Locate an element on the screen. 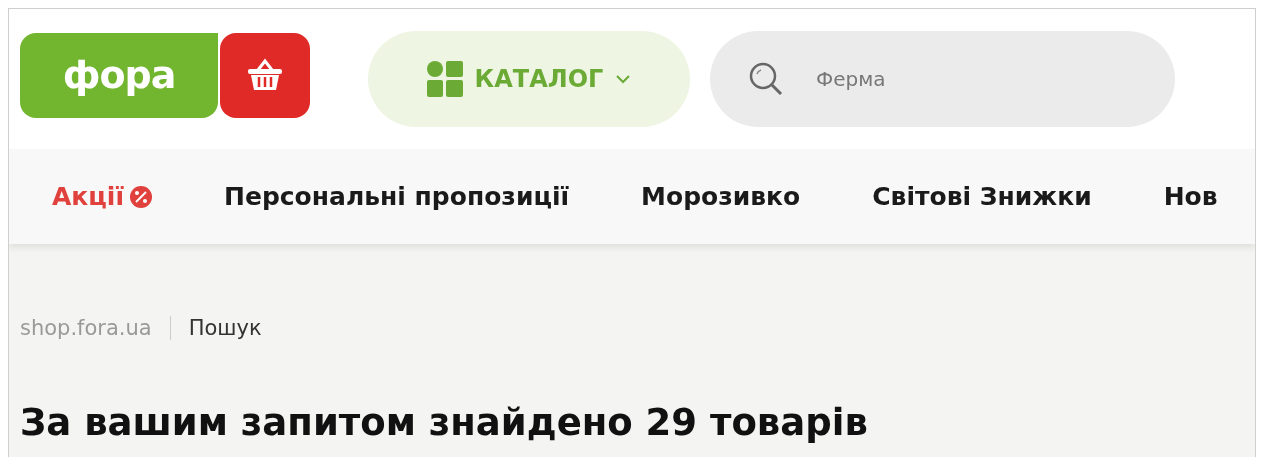  nav-link: Акції is located at coordinates (88, 196).